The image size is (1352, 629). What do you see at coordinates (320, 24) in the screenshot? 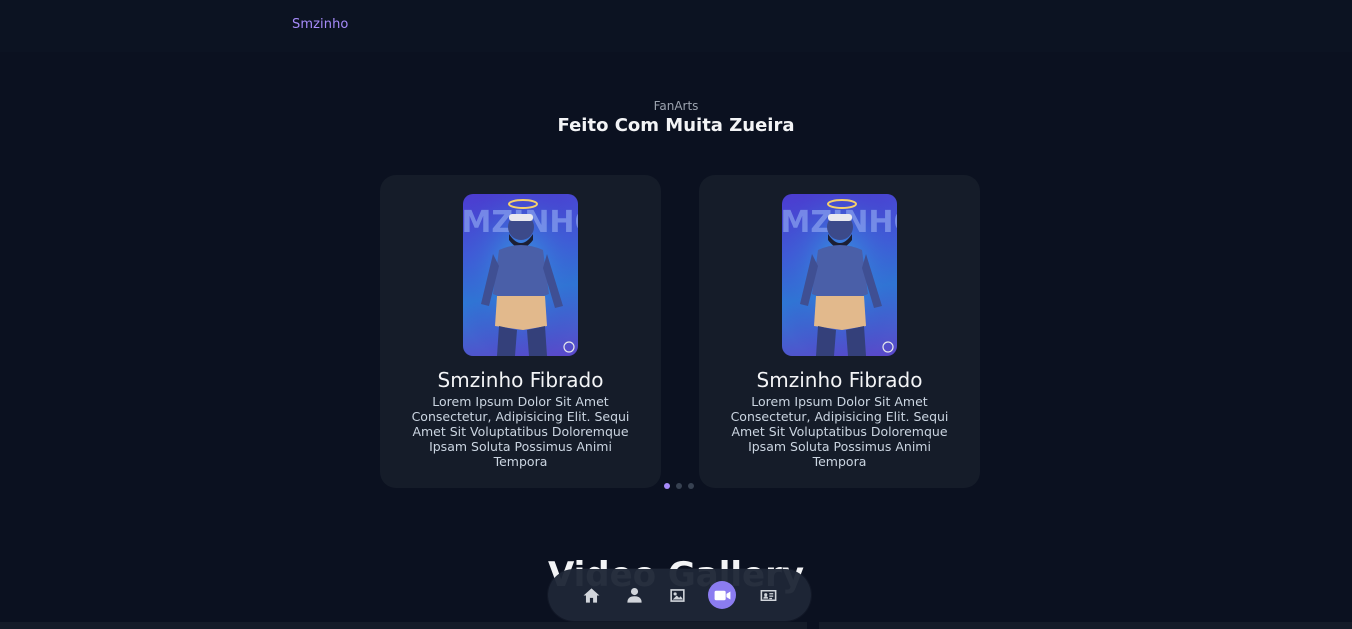
I see `brand-link: Smzinho` at bounding box center [320, 24].